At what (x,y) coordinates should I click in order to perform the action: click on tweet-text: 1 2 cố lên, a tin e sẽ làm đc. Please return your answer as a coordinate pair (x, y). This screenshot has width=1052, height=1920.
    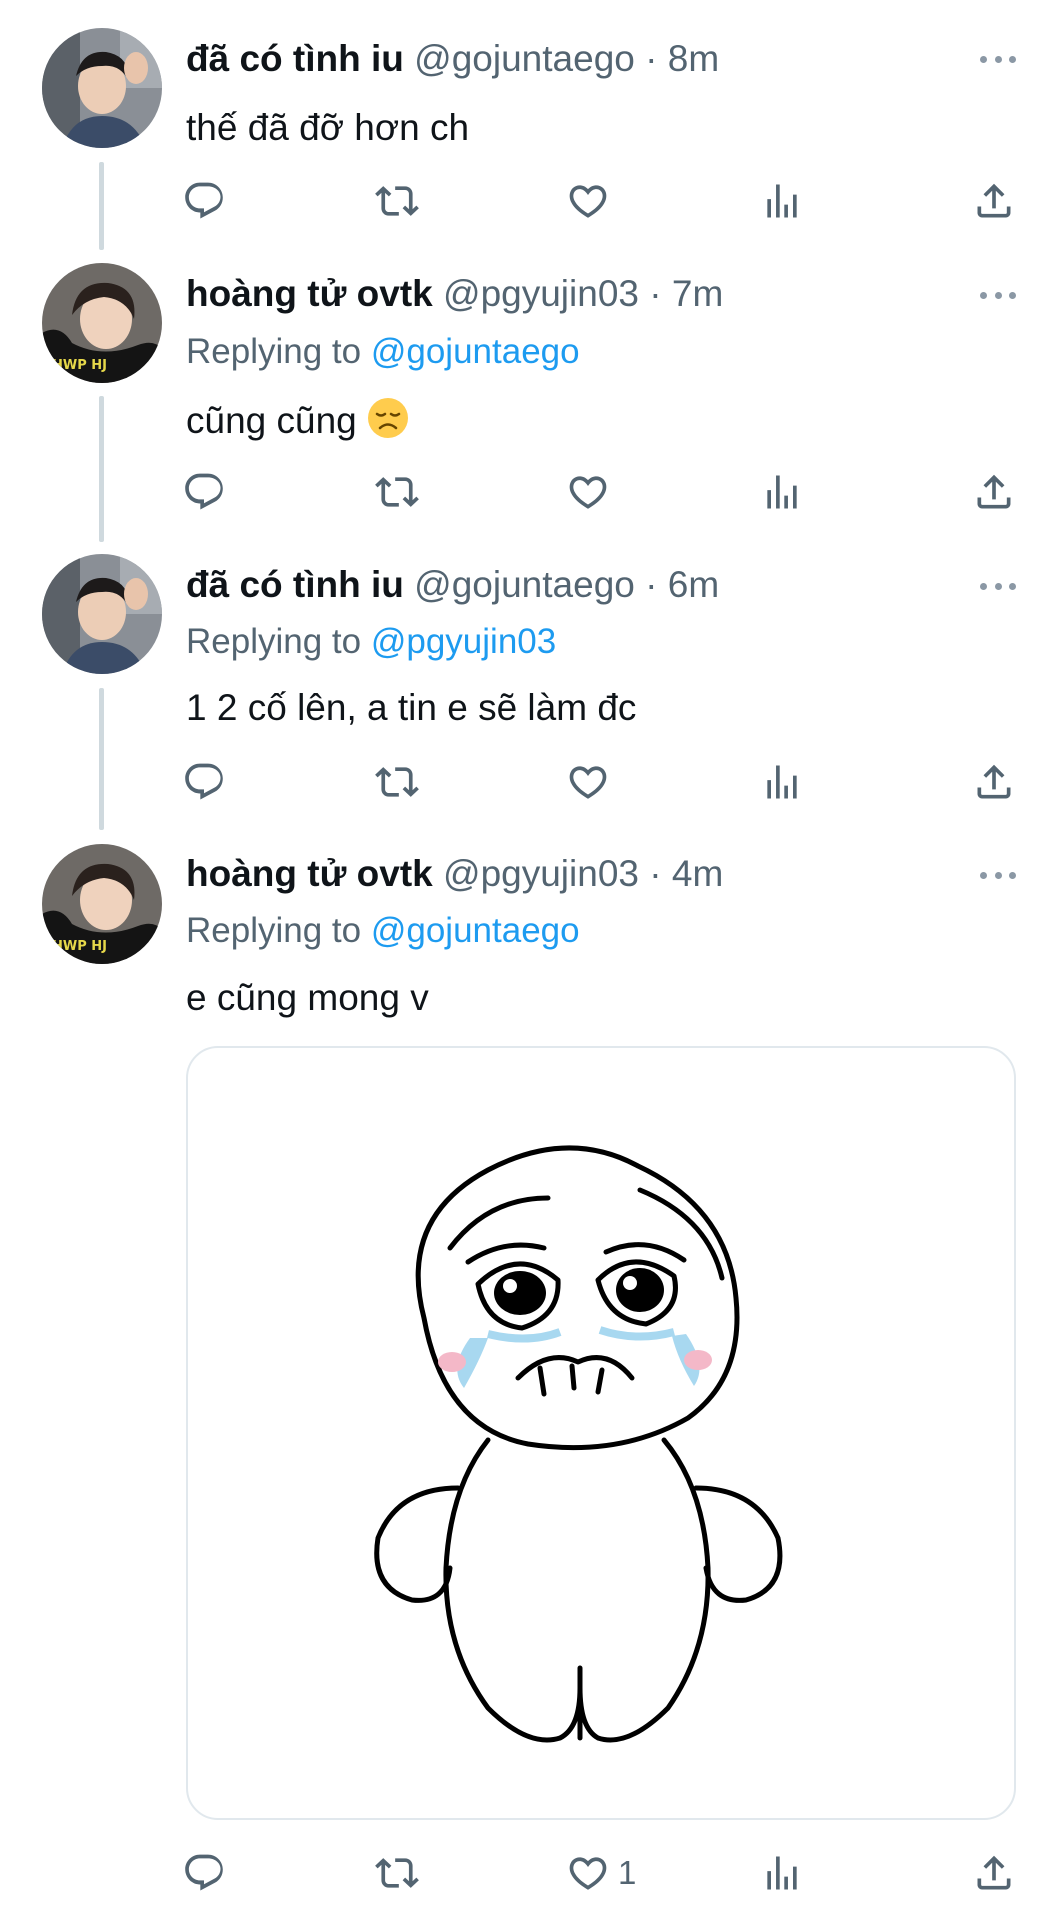
    Looking at the image, I should click on (411, 707).